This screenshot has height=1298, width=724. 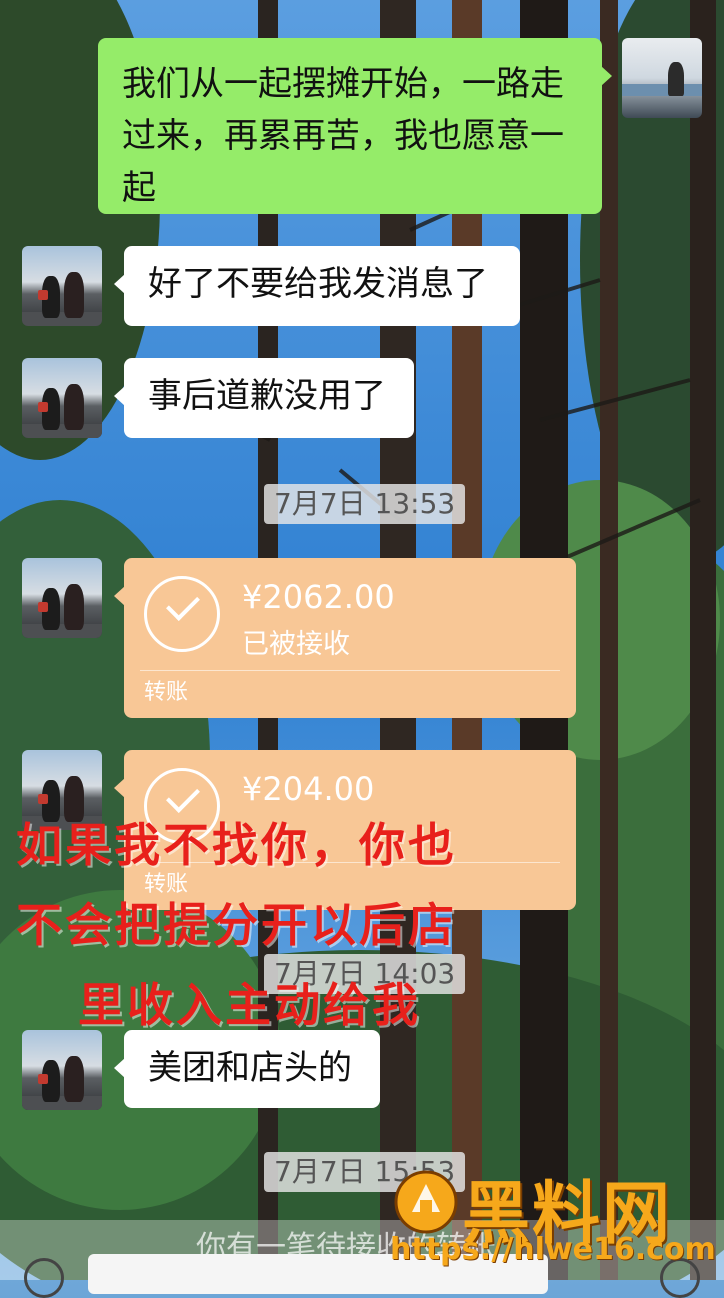 I want to click on overlay-caption-line: 不会把提分开以后店, so click(x=236, y=925).